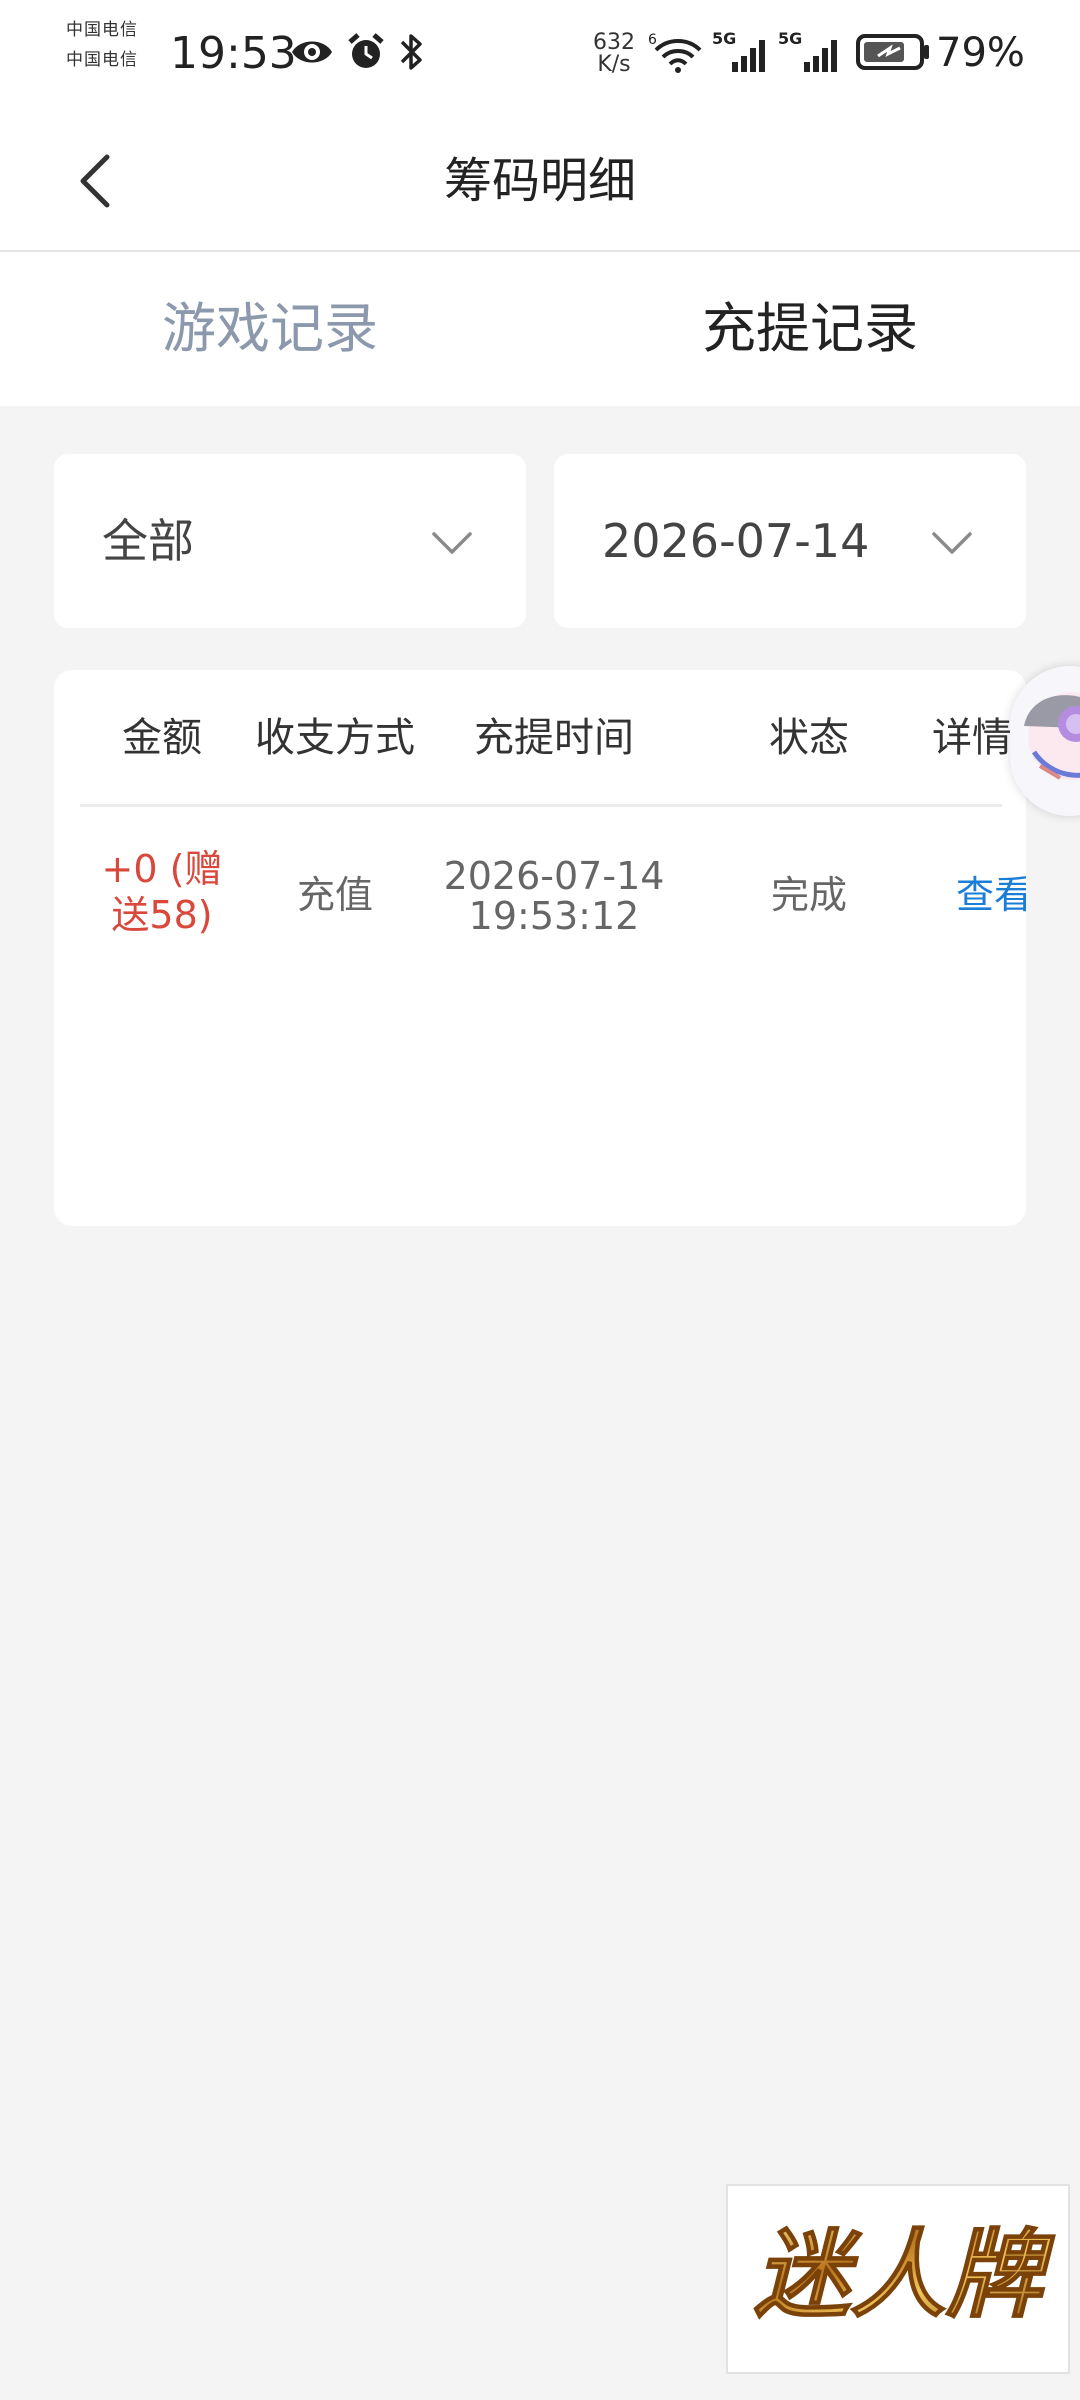 The height and width of the screenshot is (2400, 1080). What do you see at coordinates (312, 52) in the screenshot?
I see `eye-icon` at bounding box center [312, 52].